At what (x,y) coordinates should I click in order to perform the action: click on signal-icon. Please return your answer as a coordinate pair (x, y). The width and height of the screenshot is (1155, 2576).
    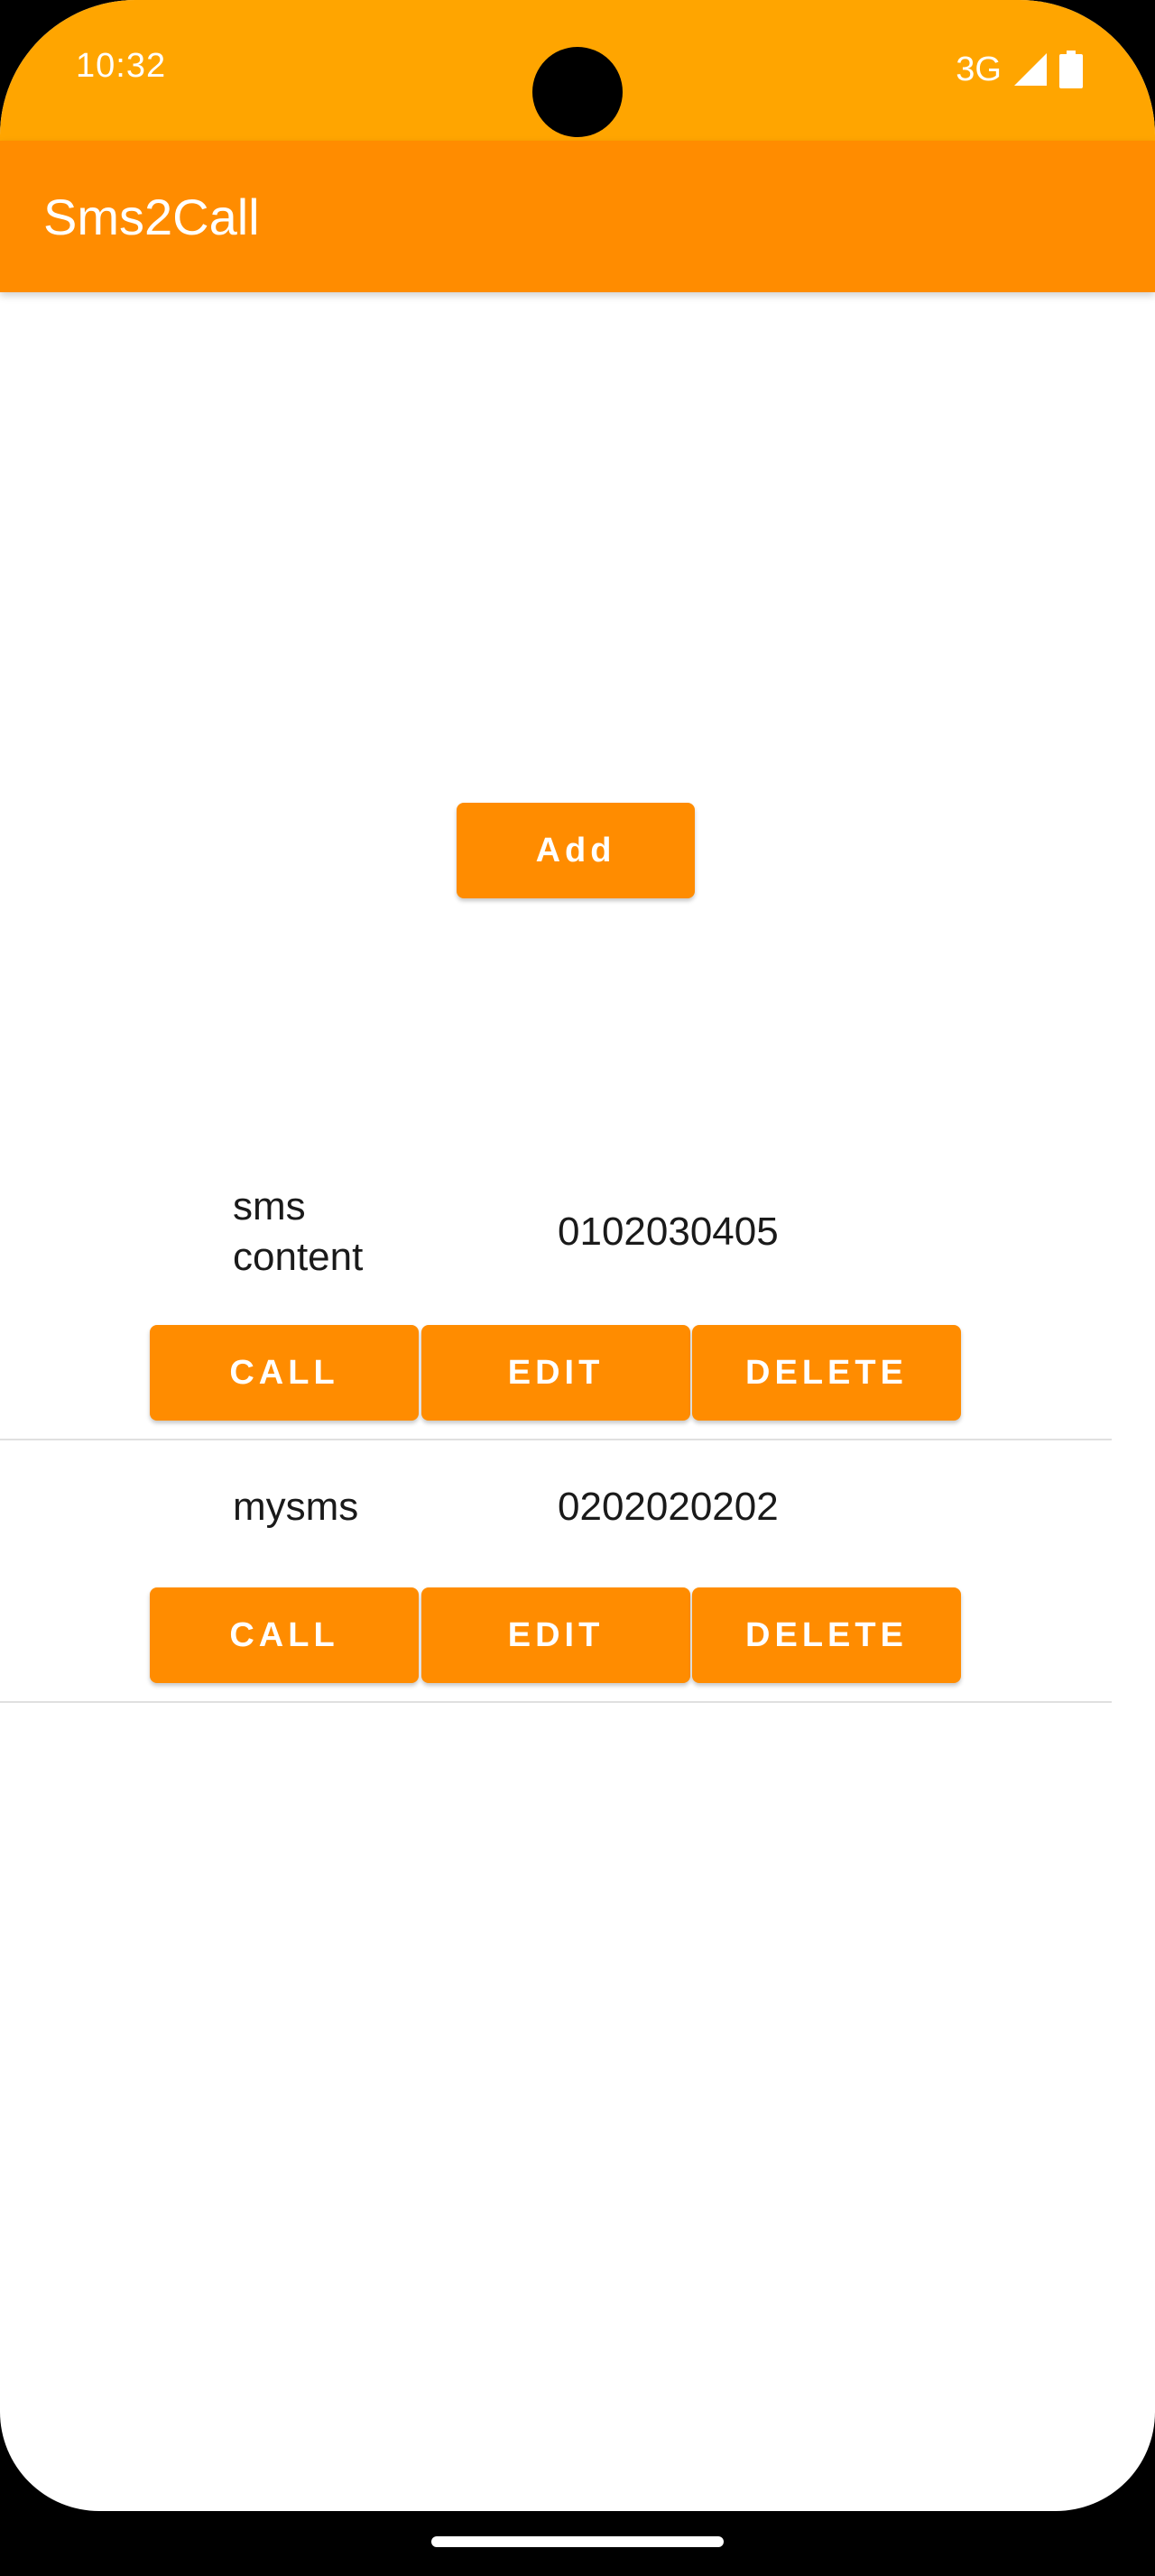
    Looking at the image, I should click on (1030, 69).